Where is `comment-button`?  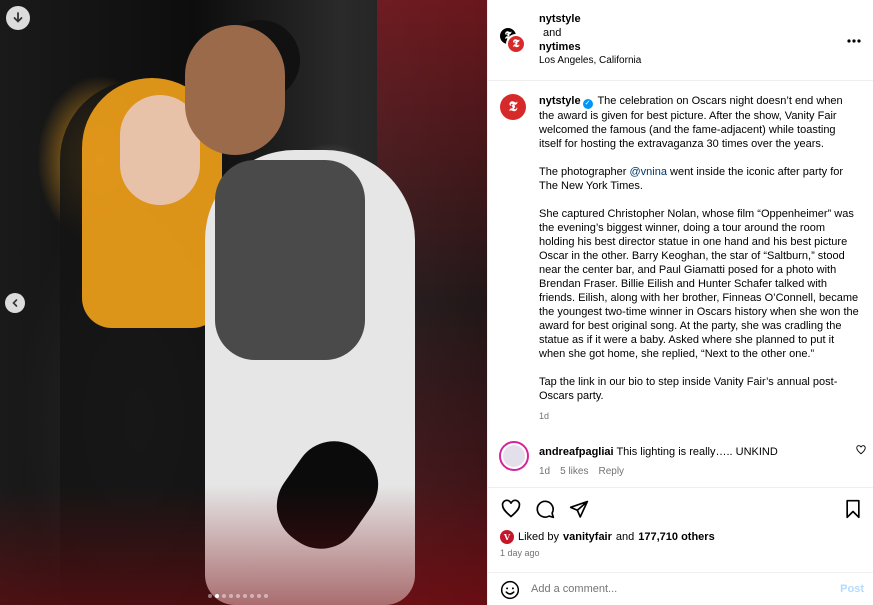
comment-button is located at coordinates (545, 509).